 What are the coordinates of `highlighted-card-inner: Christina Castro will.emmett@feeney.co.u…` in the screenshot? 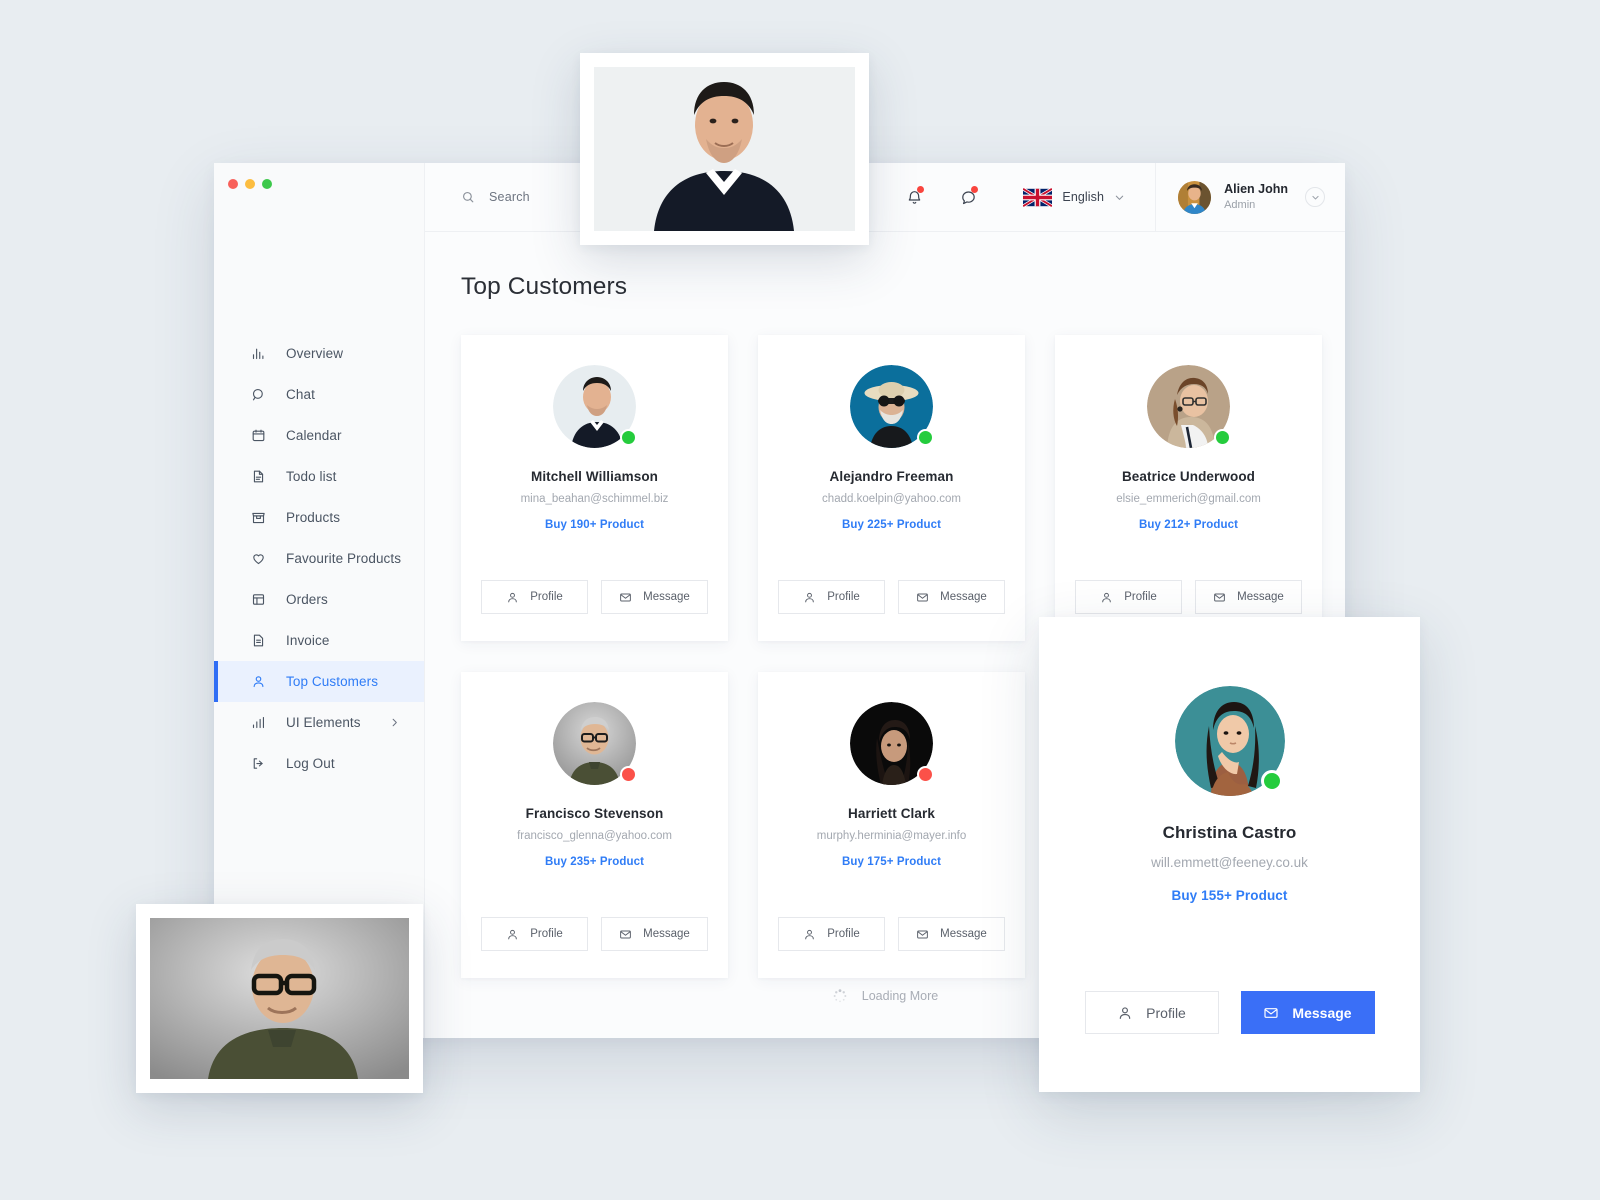 It's located at (1229, 854).